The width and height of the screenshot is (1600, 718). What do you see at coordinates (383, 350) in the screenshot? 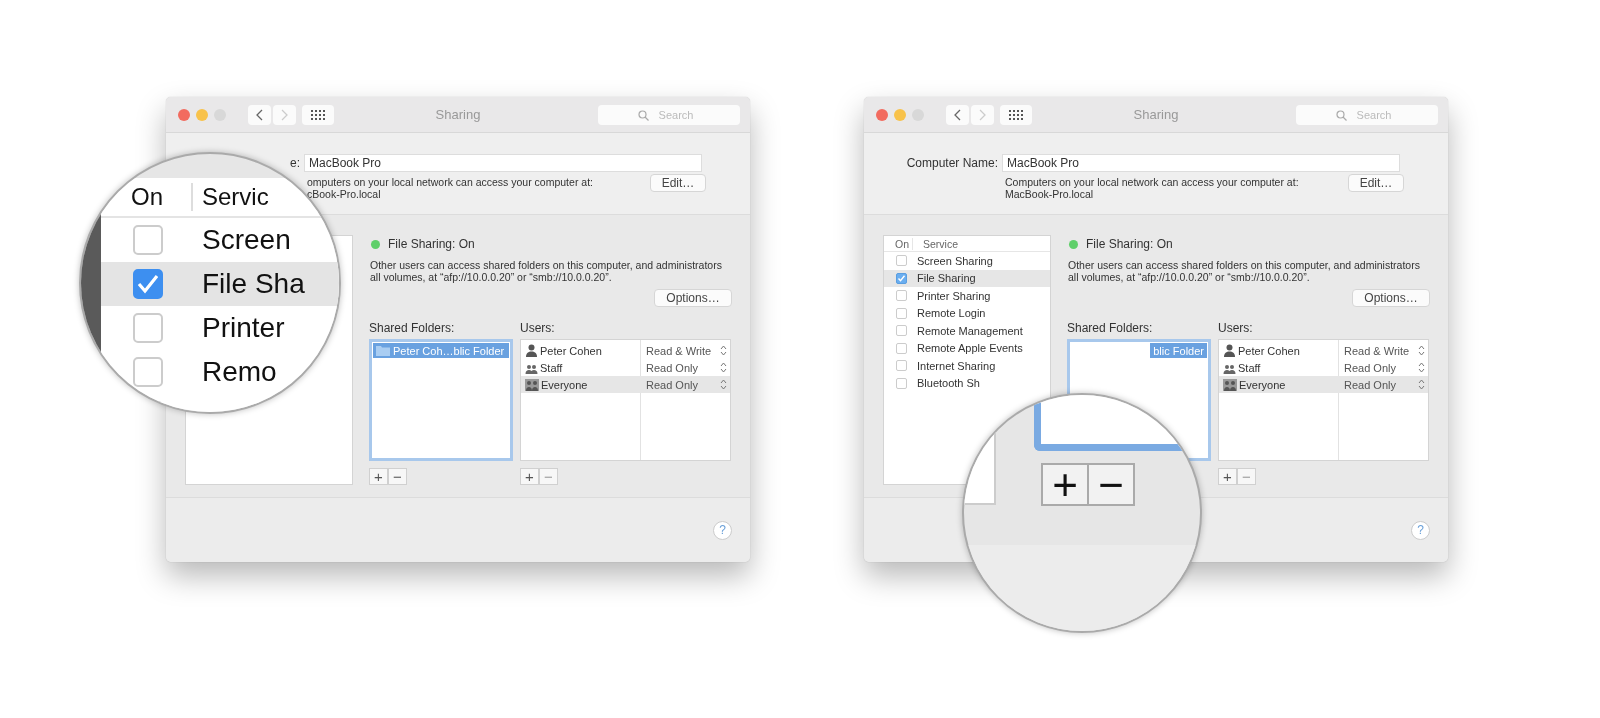
I see `folder-icon` at bounding box center [383, 350].